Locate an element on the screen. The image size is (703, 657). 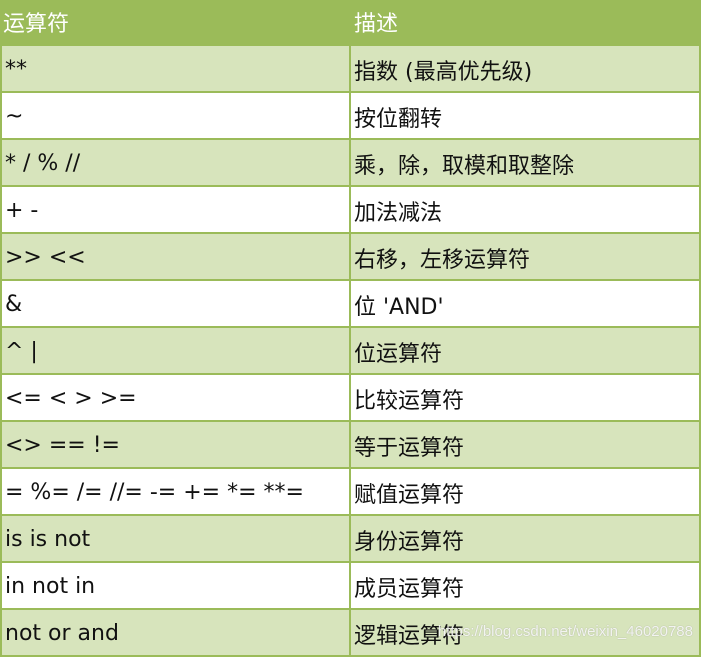
table-header-row: 运算符 描述 is located at coordinates (350, 23).